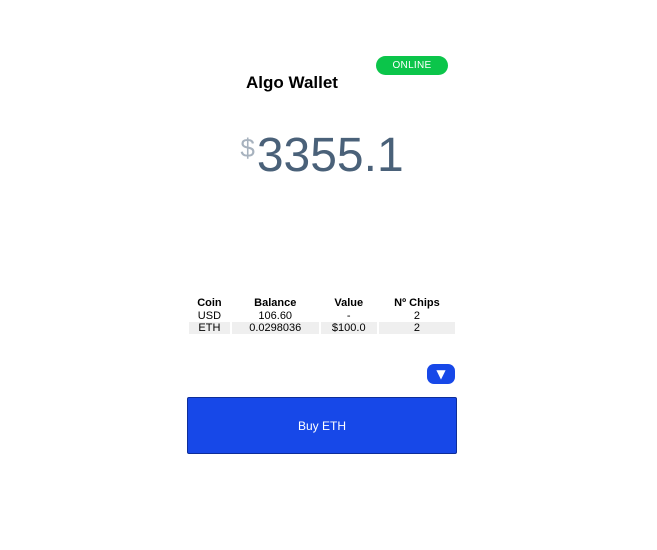 The height and width of the screenshot is (550, 657). I want to click on column-header-coin: Coin, so click(209, 303).